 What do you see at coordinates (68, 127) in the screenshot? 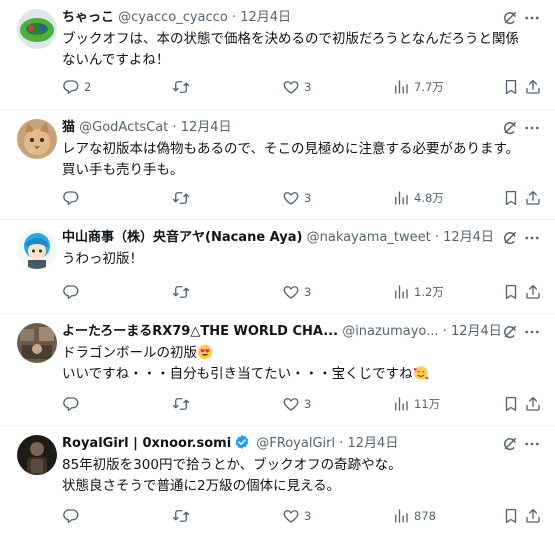
I see `author-name: 猫` at bounding box center [68, 127].